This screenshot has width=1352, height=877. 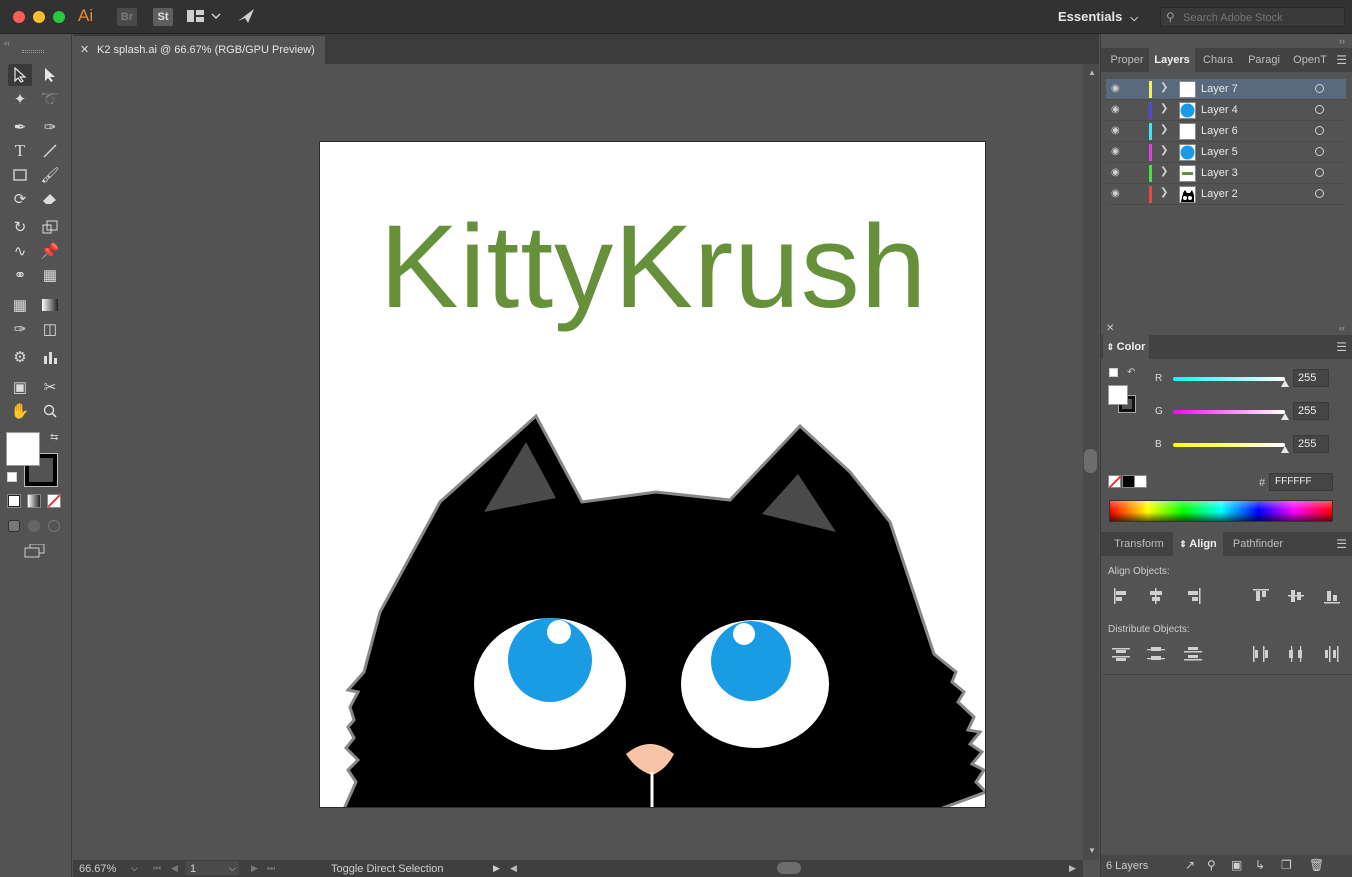 What do you see at coordinates (33, 51) in the screenshot?
I see `panel-grip` at bounding box center [33, 51].